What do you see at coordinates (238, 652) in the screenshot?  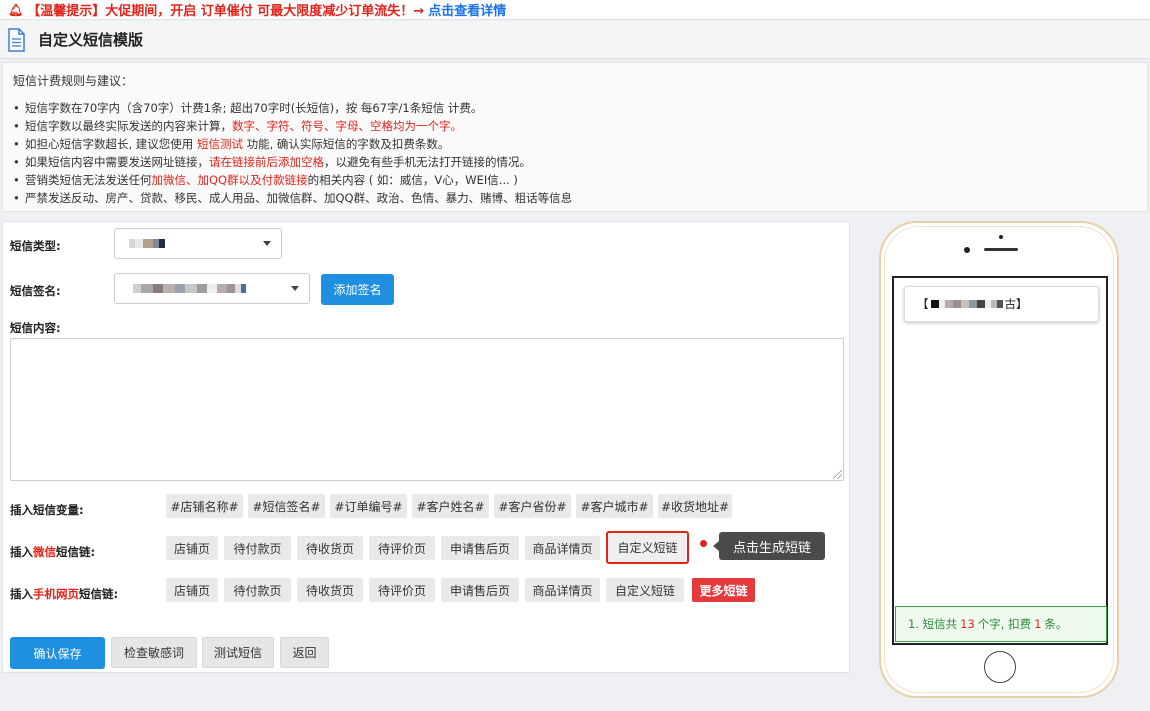 I see `test-sms-button: 测试短信` at bounding box center [238, 652].